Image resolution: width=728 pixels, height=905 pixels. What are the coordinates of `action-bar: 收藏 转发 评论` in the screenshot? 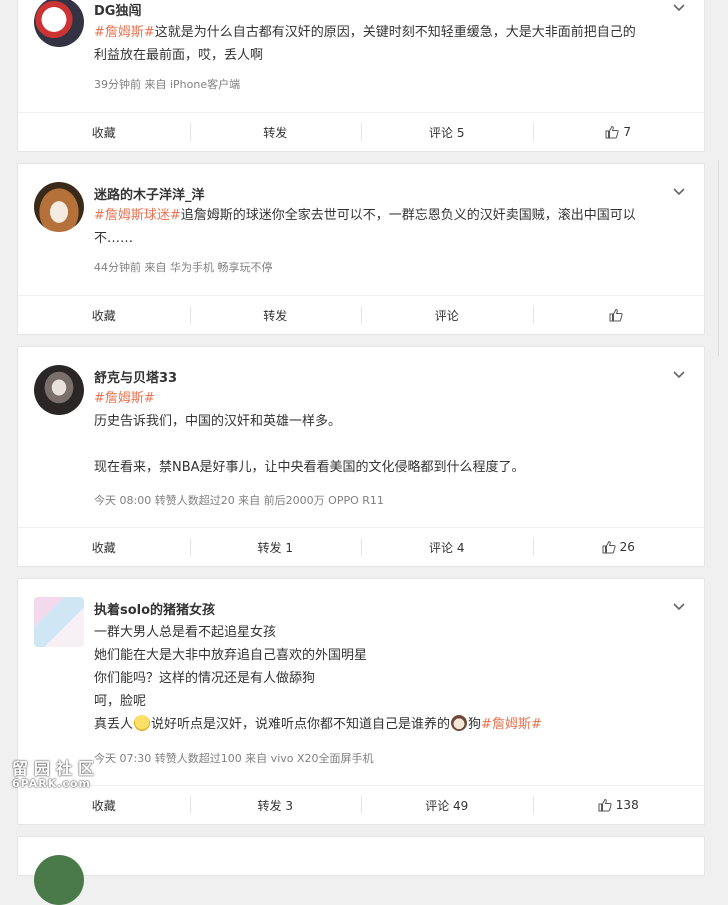 It's located at (361, 314).